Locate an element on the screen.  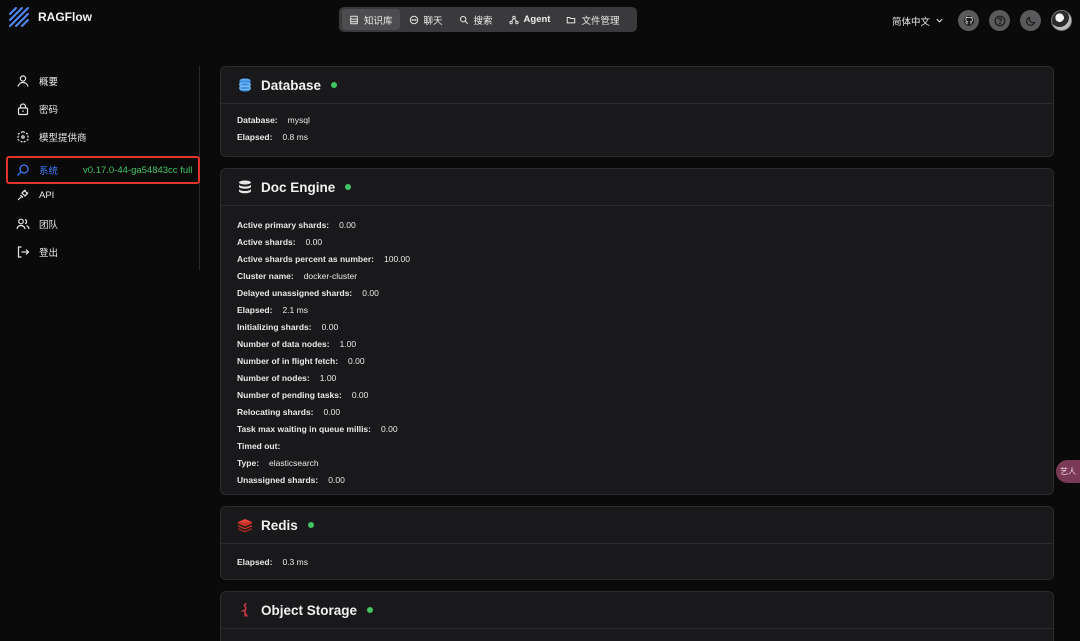
sidebar-item-password: 密码 is located at coordinates (102, 109).